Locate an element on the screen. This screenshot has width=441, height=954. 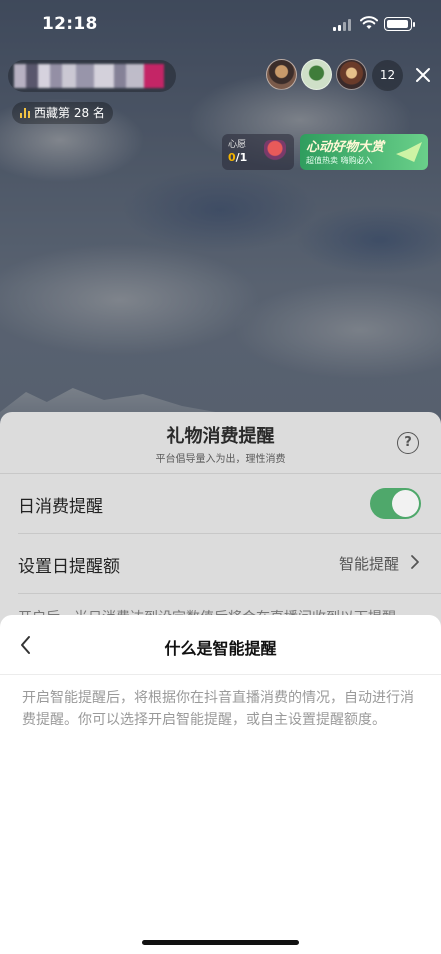
help-icon: ? is located at coordinates (408, 443).